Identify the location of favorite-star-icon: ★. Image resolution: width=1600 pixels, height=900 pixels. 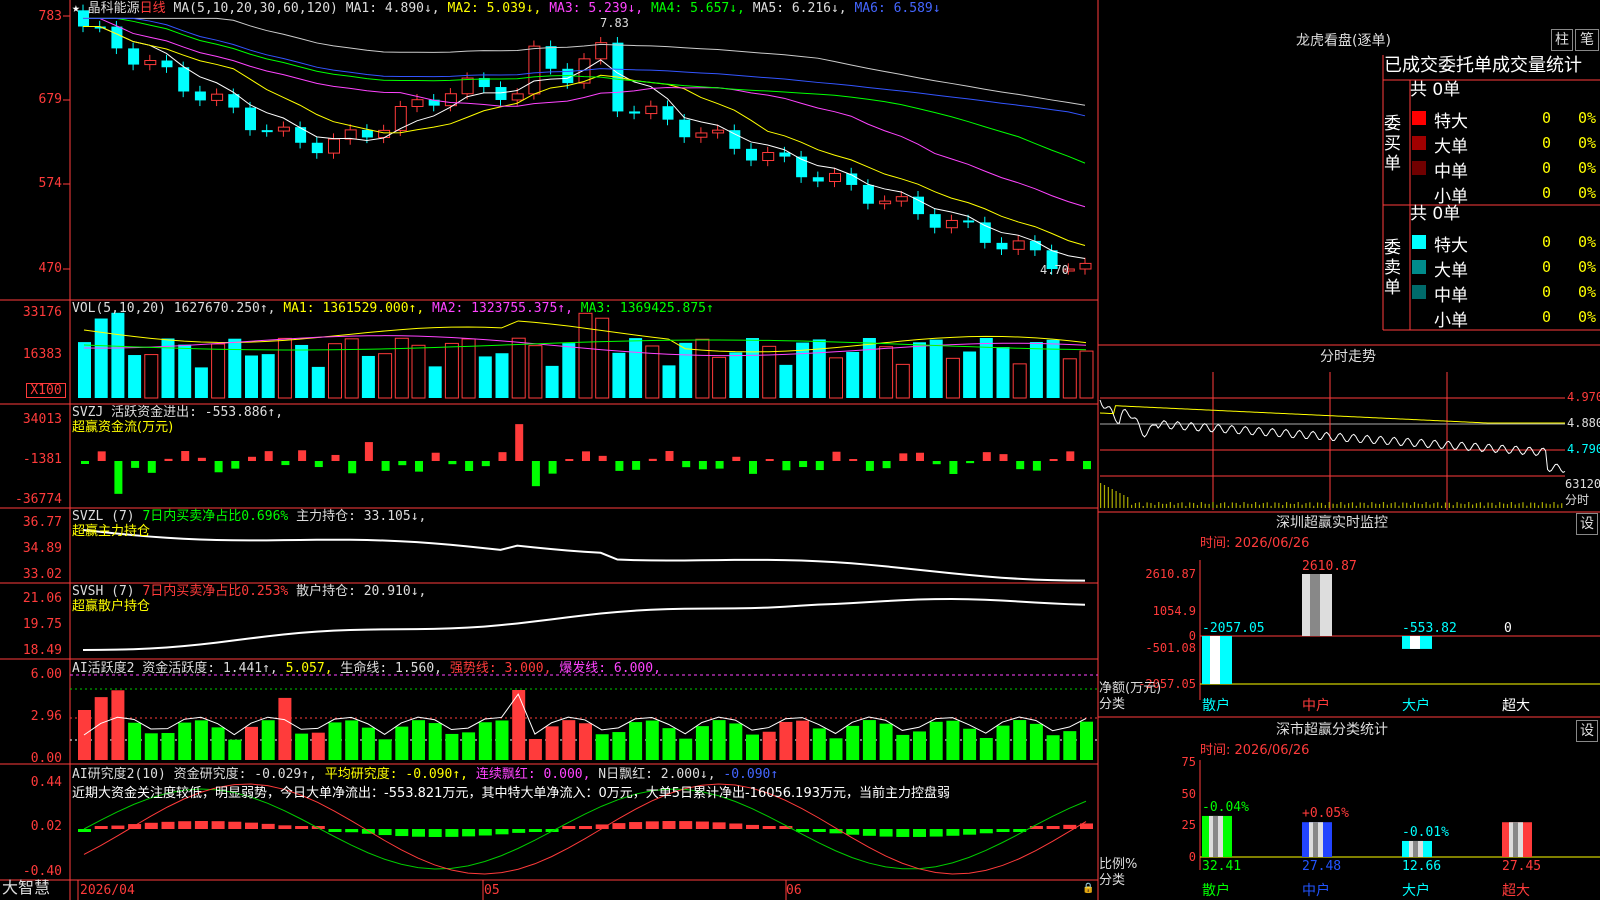
(76, 8).